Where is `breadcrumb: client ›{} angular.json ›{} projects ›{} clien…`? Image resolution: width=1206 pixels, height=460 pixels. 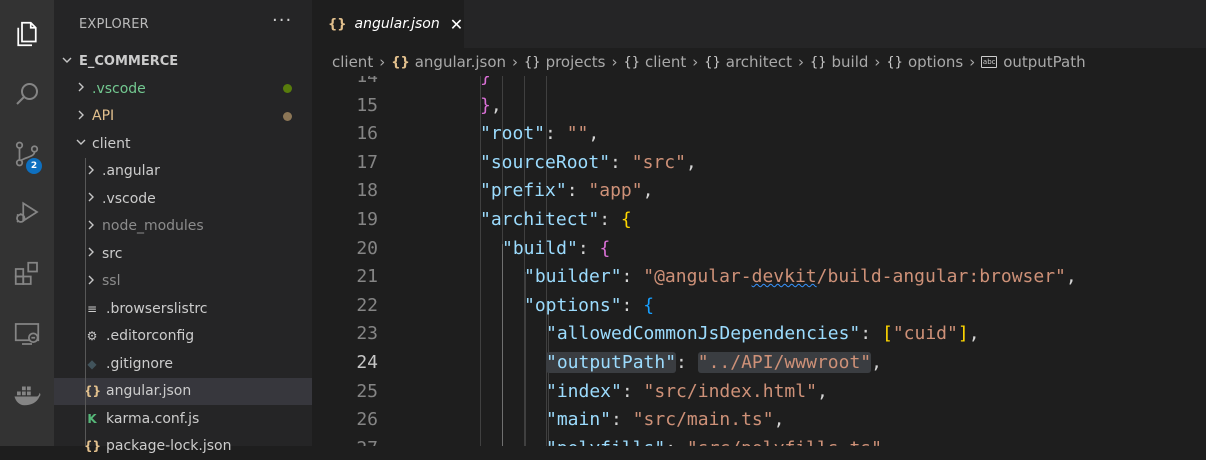 breadcrumb: client ›{} angular.json ›{} projects ›{} clien… is located at coordinates (759, 62).